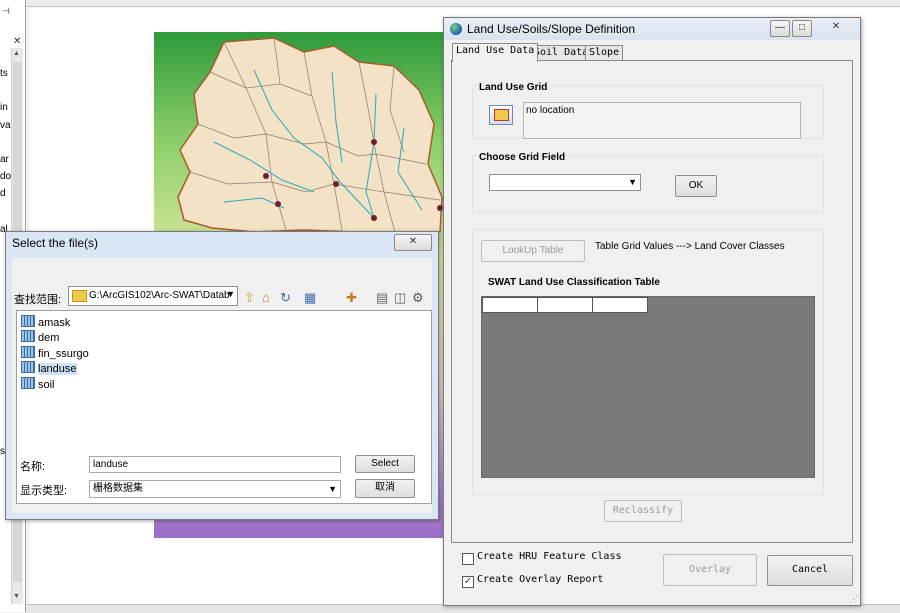 Image resolution: width=900 pixels, height=613 pixels. Describe the element at coordinates (3, 193) in the screenshot. I see `toc-text-fragment: d` at that location.